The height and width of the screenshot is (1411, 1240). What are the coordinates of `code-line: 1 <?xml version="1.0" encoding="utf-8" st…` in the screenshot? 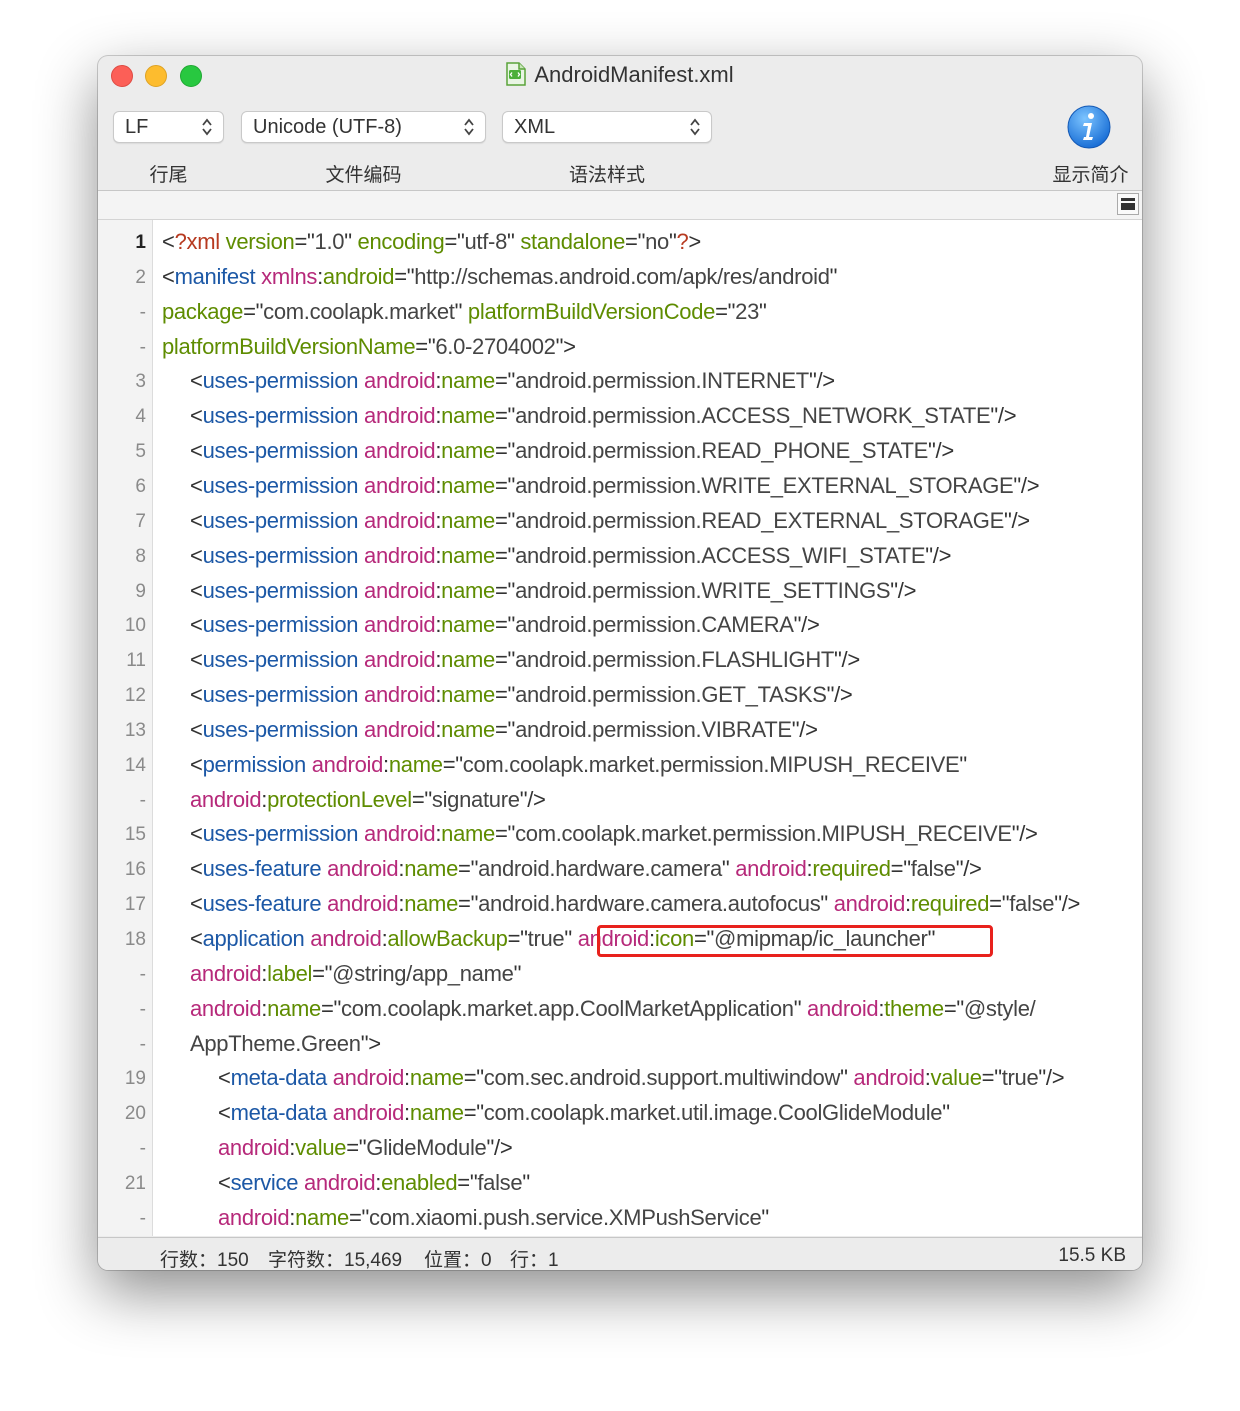 It's located at (620, 243).